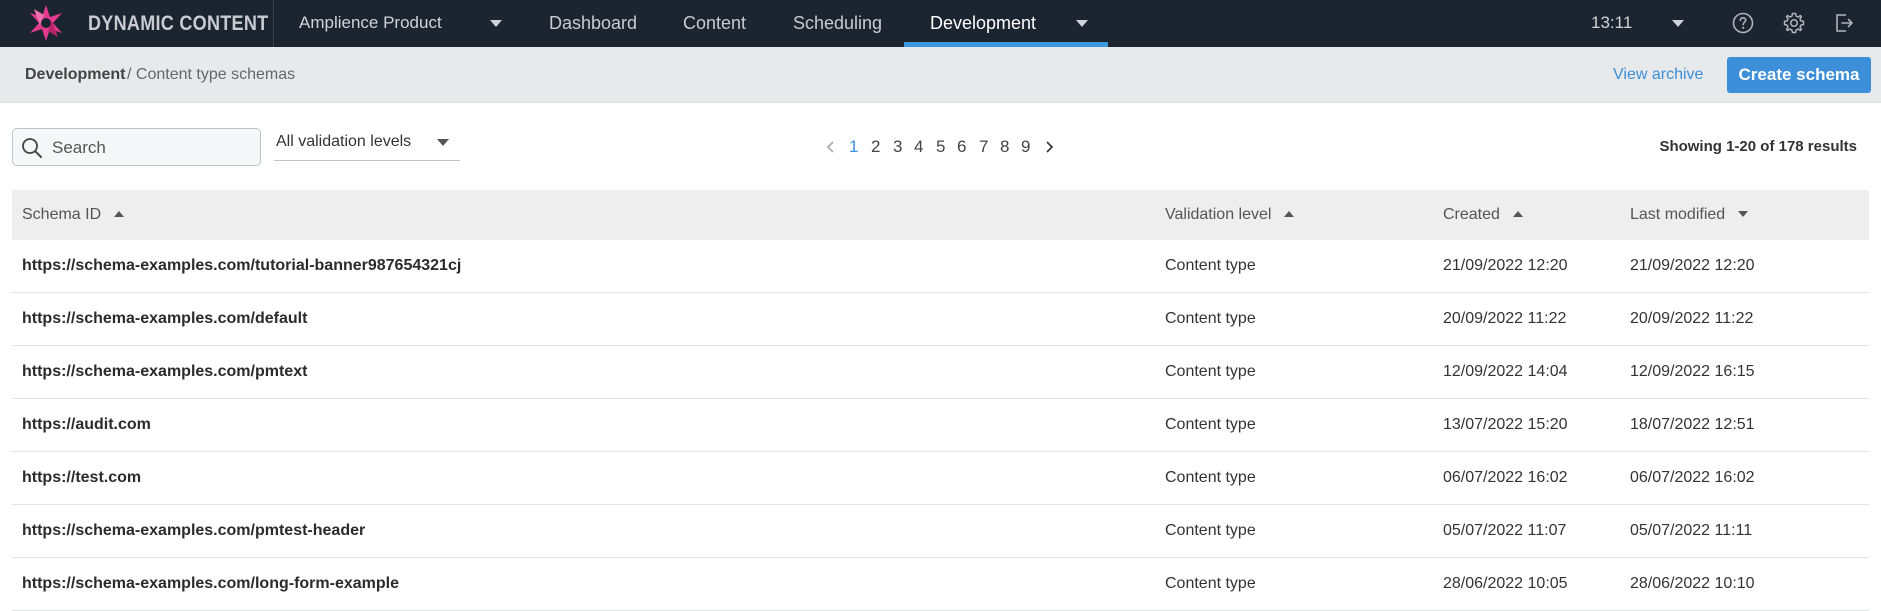 The image size is (1881, 611). I want to click on last-modified-cell: 28/06/2022 10:10, so click(1692, 583).